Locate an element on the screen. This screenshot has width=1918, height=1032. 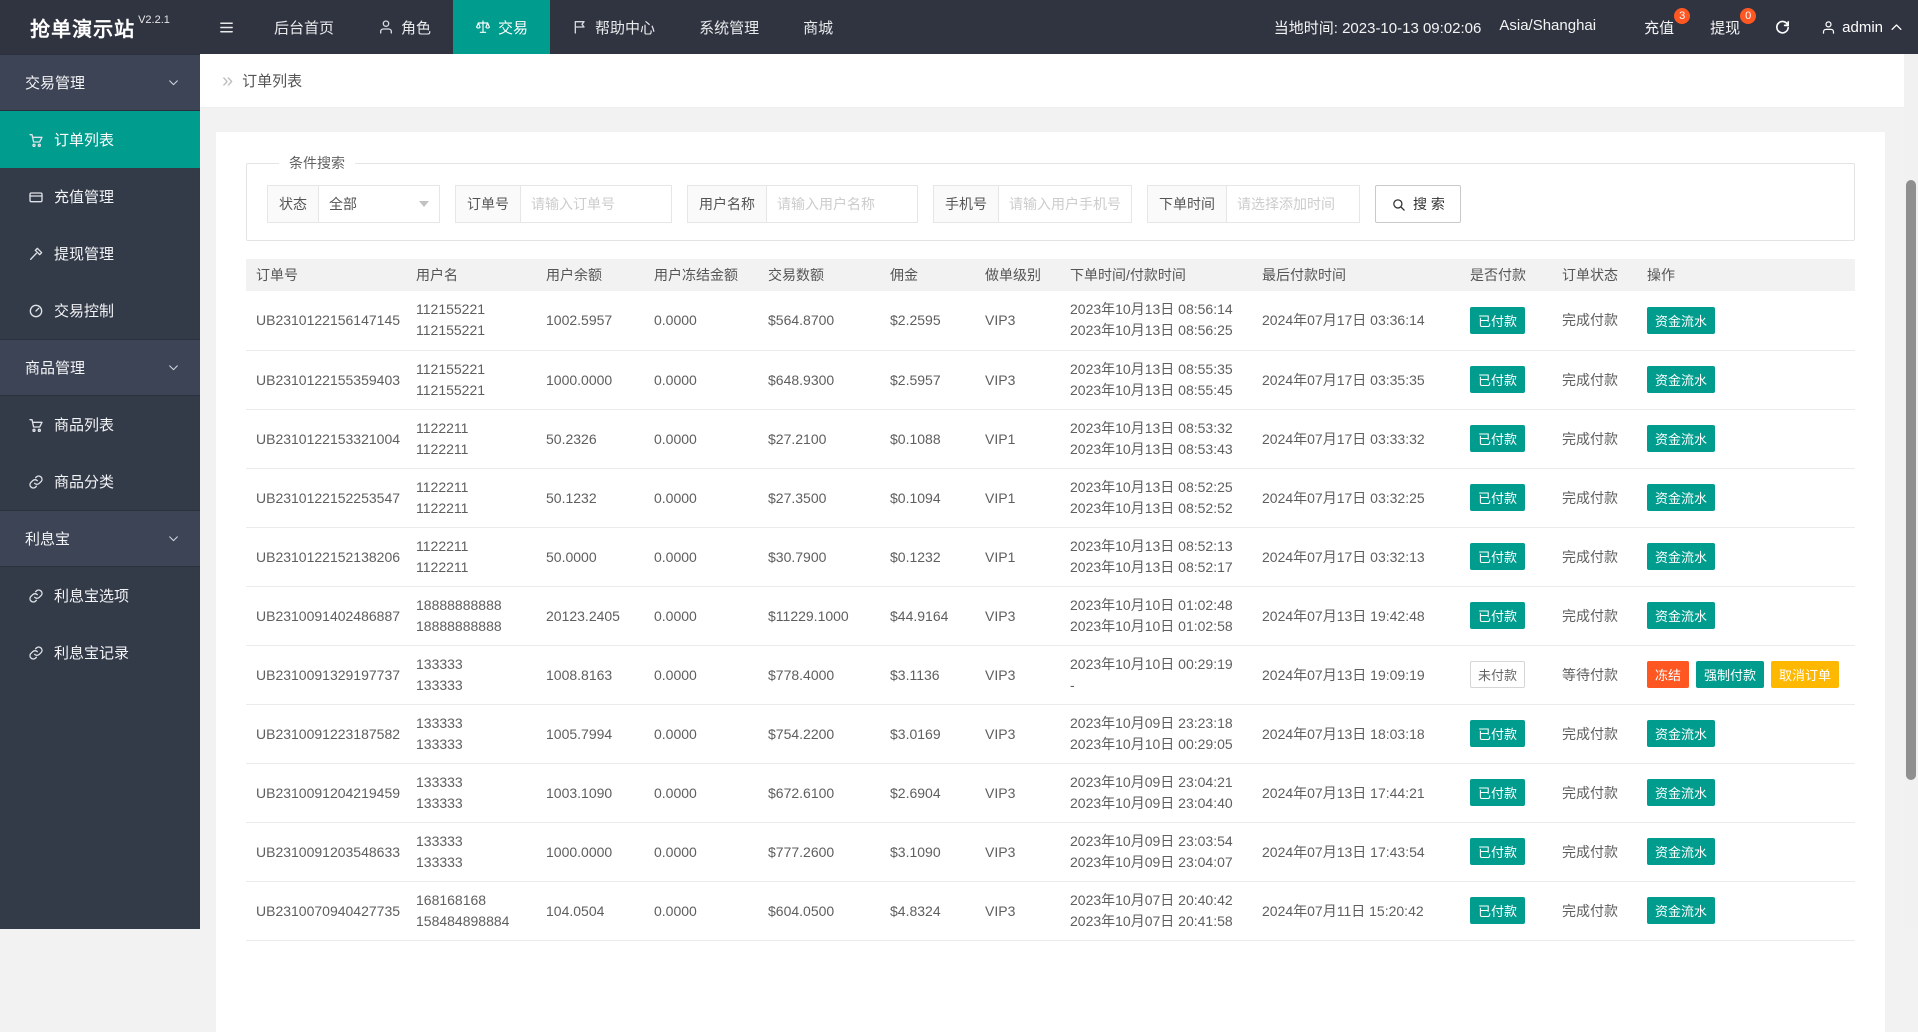
recharge-badge: 3 is located at coordinates (1682, 16).